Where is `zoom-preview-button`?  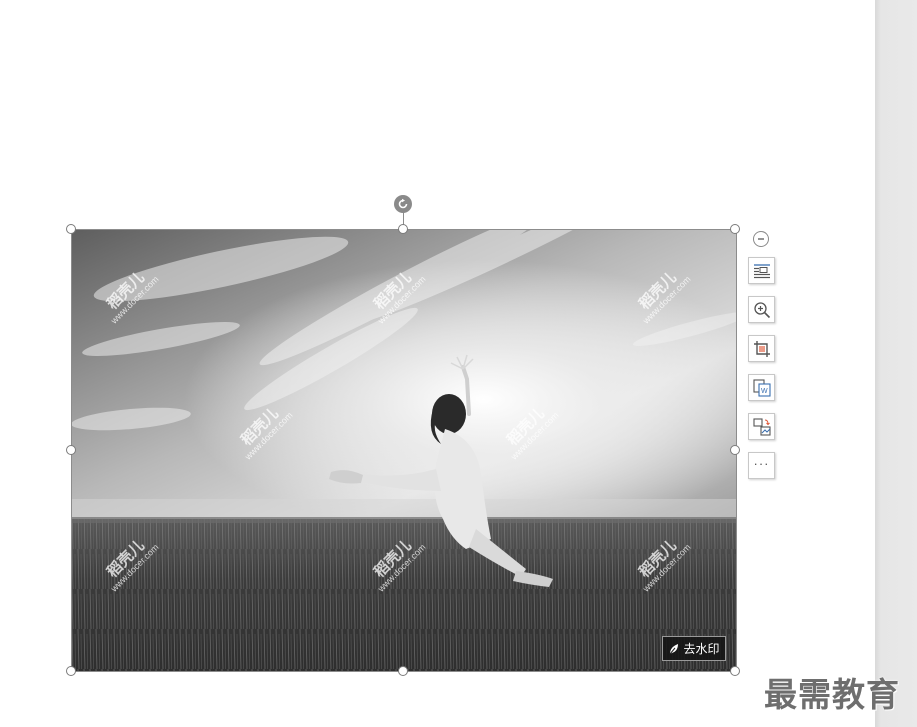
zoom-preview-button is located at coordinates (761, 309).